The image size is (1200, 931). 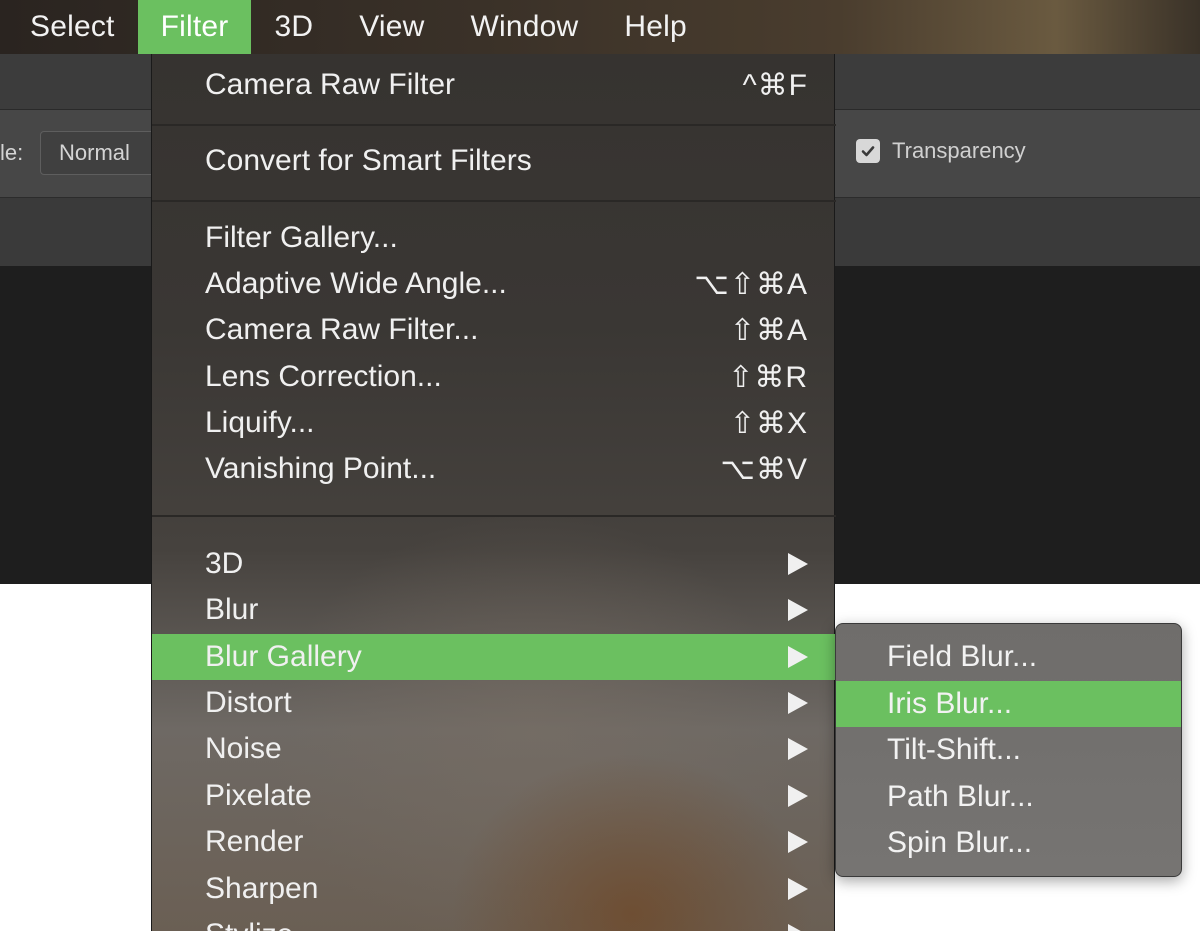 What do you see at coordinates (243, 748) in the screenshot?
I see `menu-item-label: Noise` at bounding box center [243, 748].